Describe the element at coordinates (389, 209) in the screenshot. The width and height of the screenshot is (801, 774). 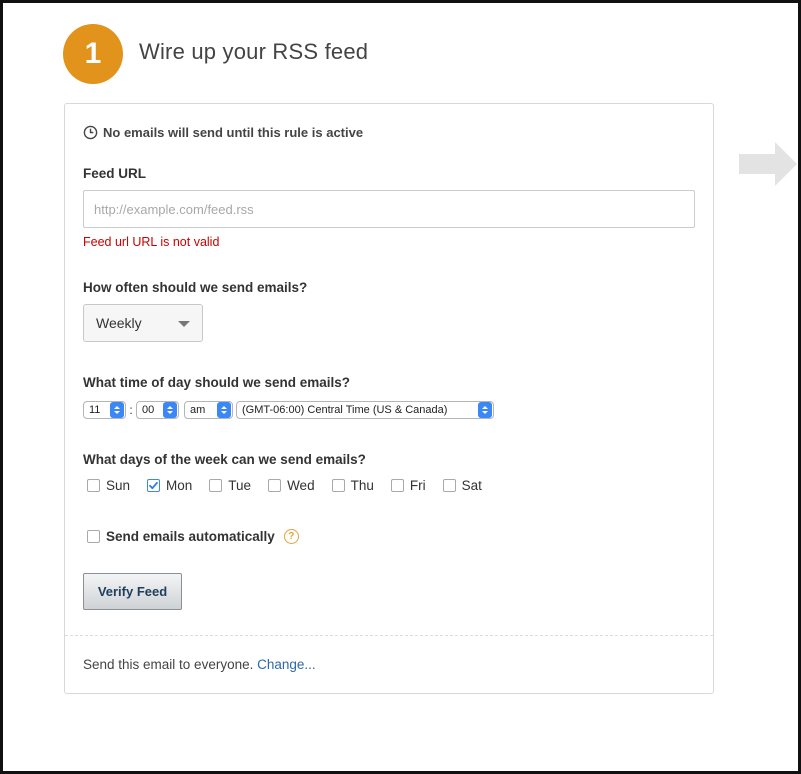
I see `feed-url-input` at that location.